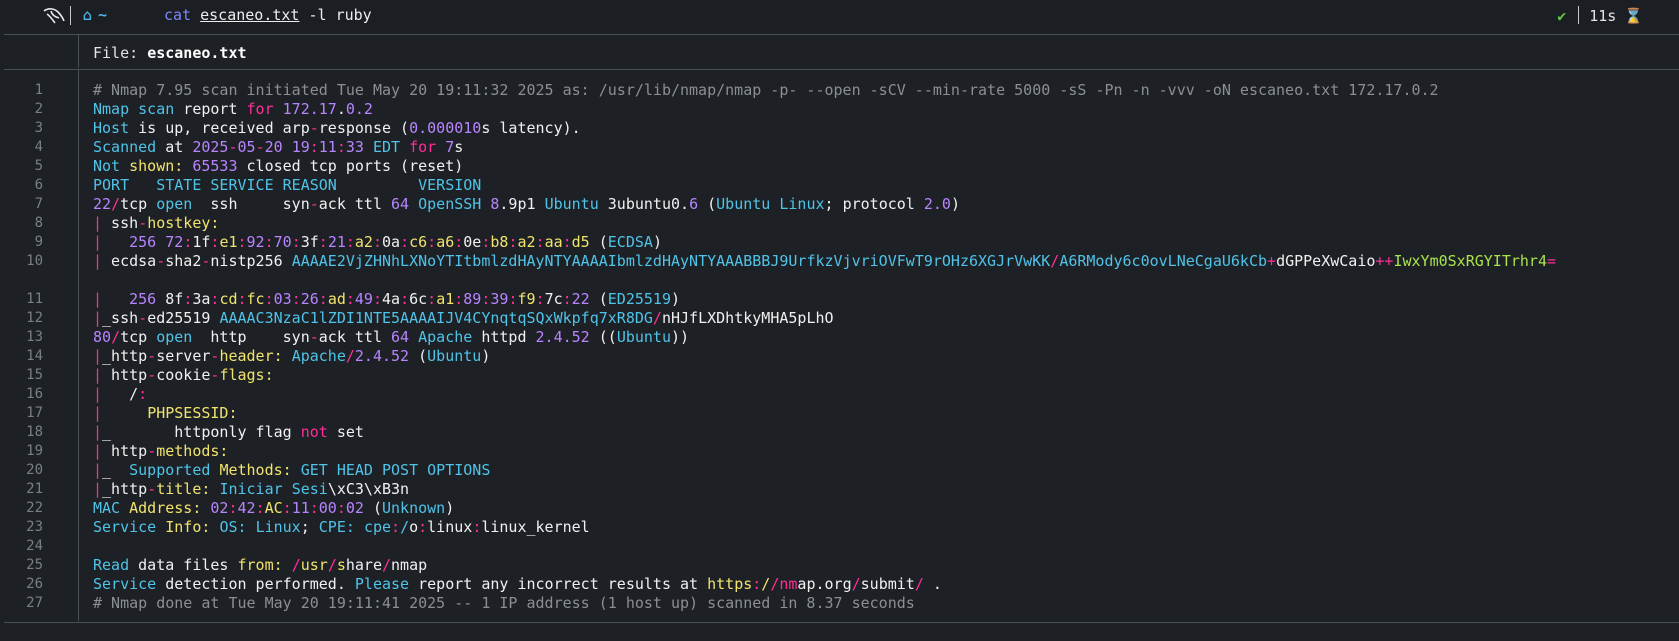  Describe the element at coordinates (120, 53) in the screenshot. I see `file-header-label: File:` at that location.